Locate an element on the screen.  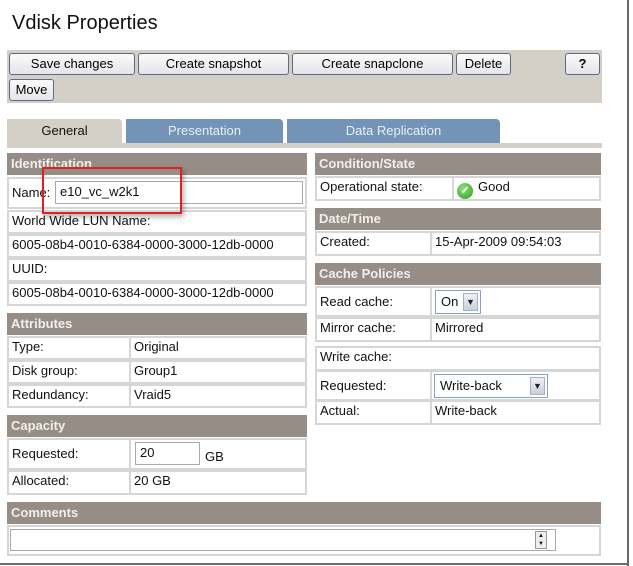
write-actual-value: Write-back is located at coordinates (515, 412).